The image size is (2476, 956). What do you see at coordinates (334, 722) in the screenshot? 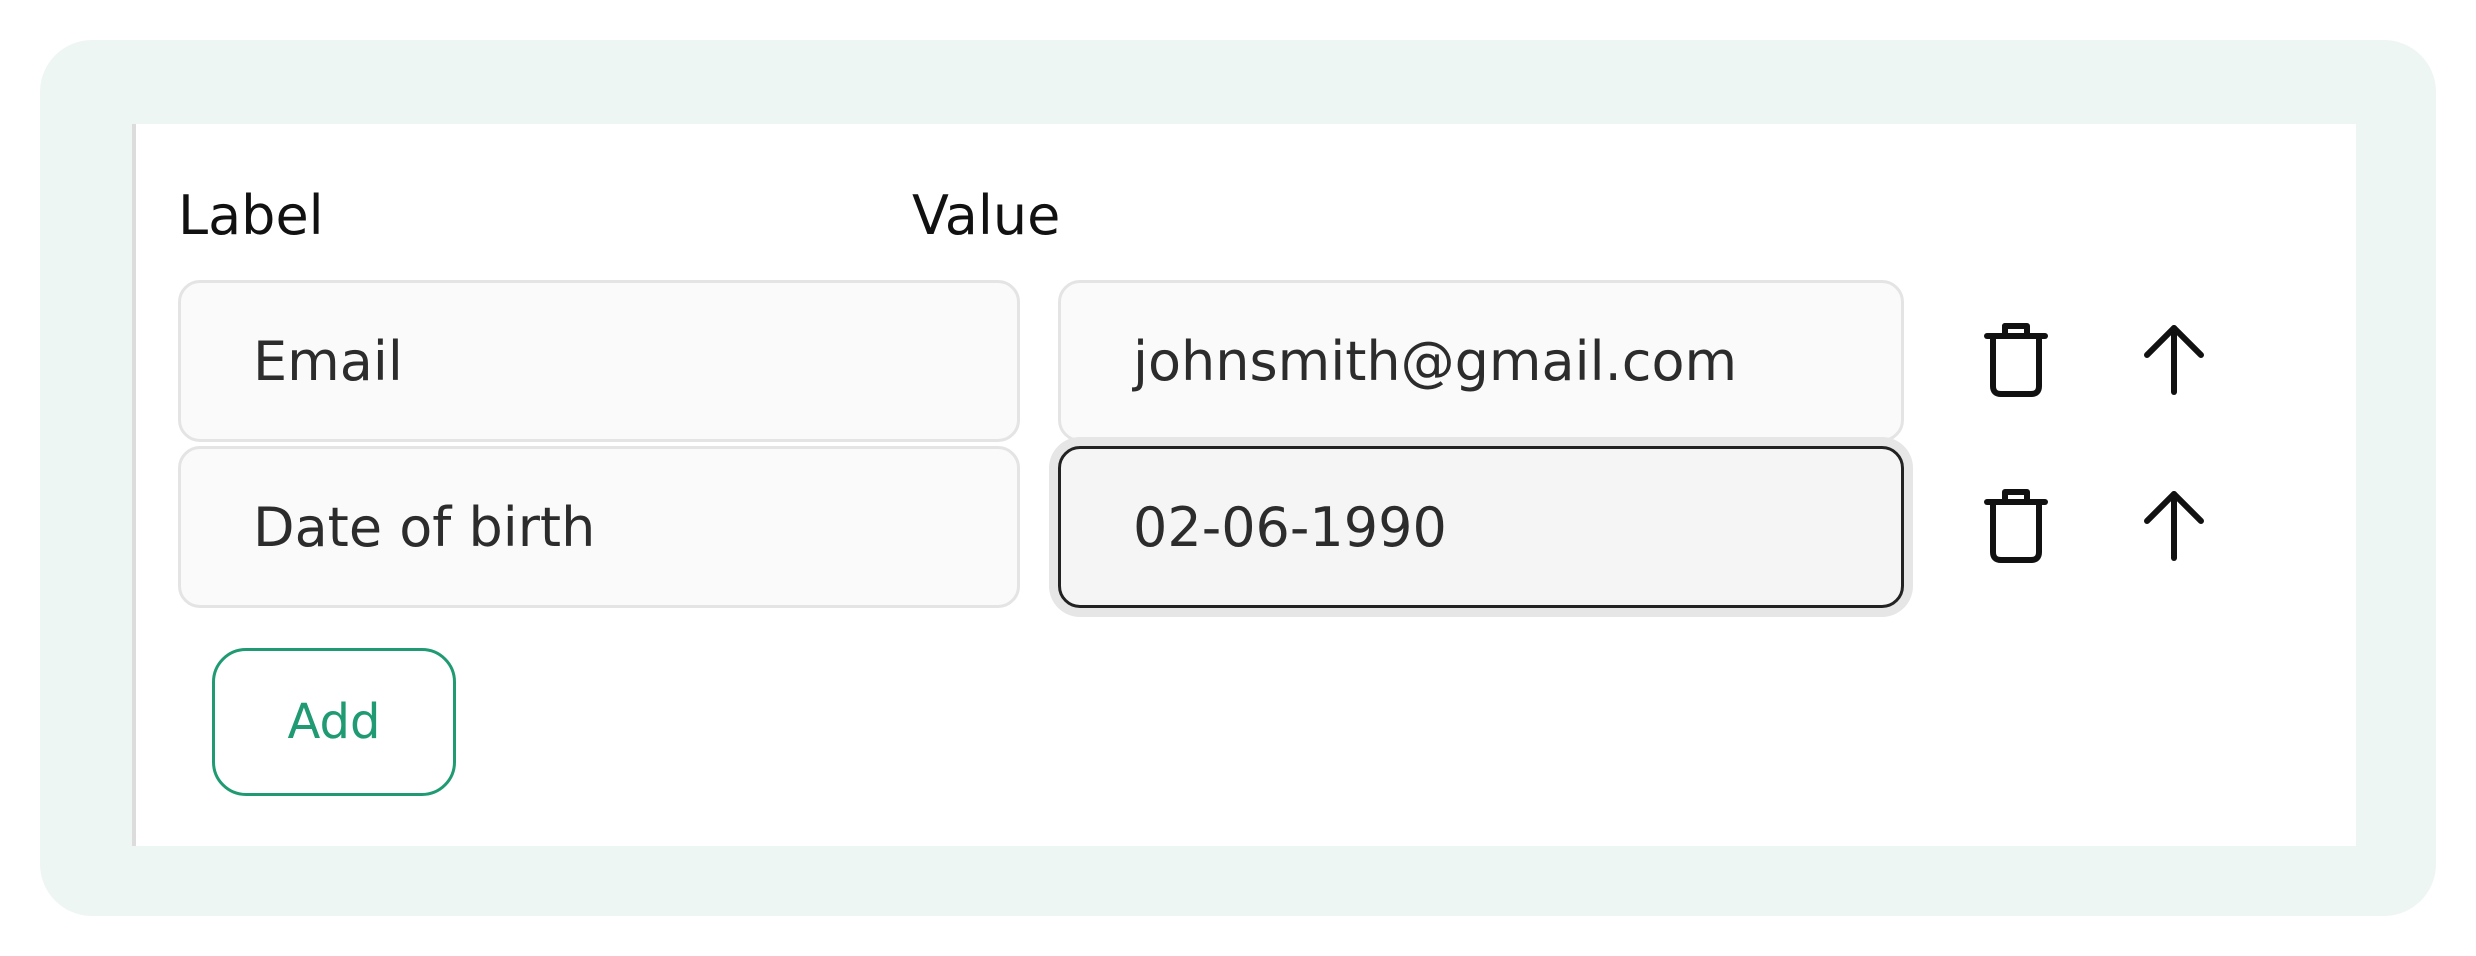
I see `add-row-button: Add` at bounding box center [334, 722].